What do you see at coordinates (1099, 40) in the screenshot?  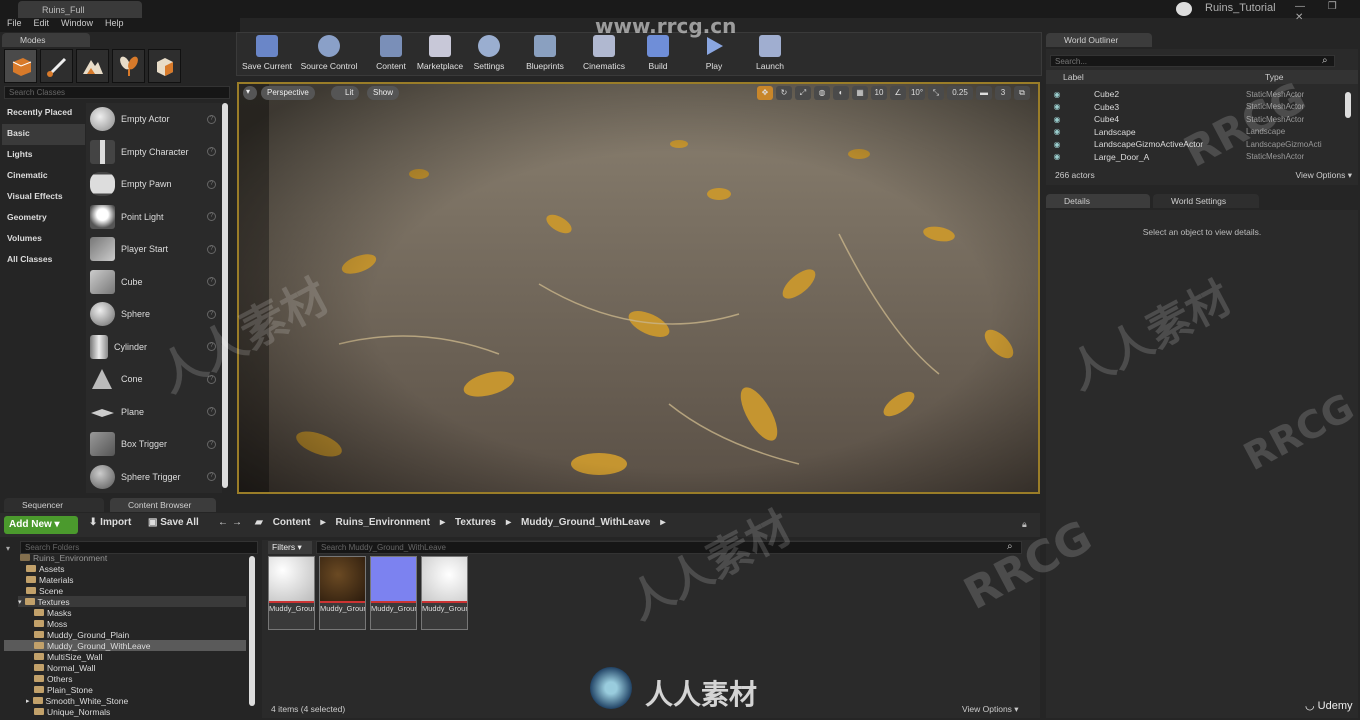 I see `tab-world-outliner: World Outliner` at bounding box center [1099, 40].